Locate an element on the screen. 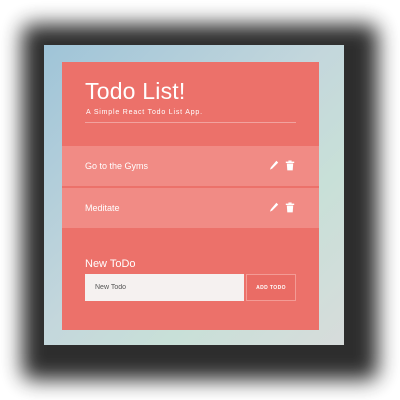 This screenshot has width=400, height=400. app-title: Todo List! is located at coordinates (135, 91).